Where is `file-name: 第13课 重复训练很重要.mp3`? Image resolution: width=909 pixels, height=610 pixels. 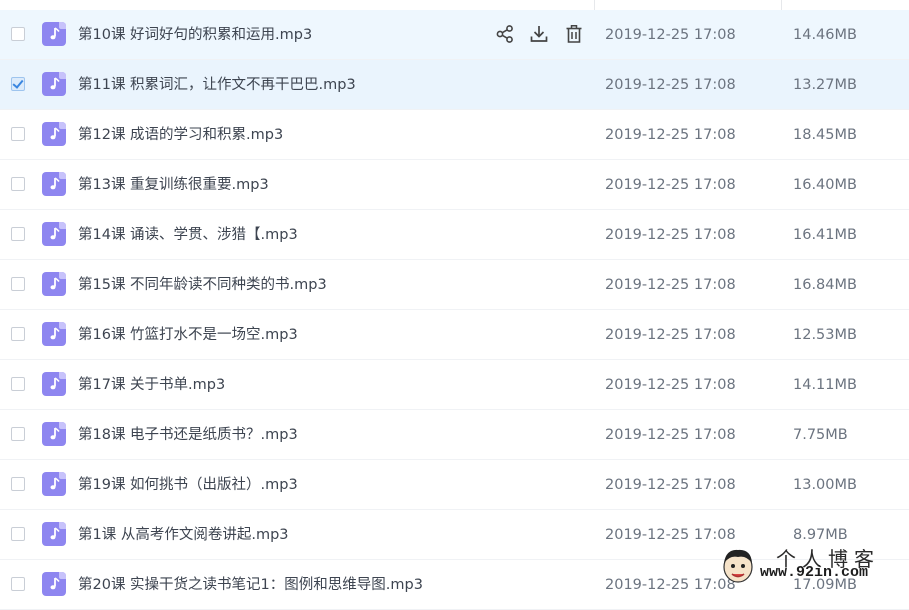 file-name: 第13课 重复训练很重要.mp3 is located at coordinates (173, 185).